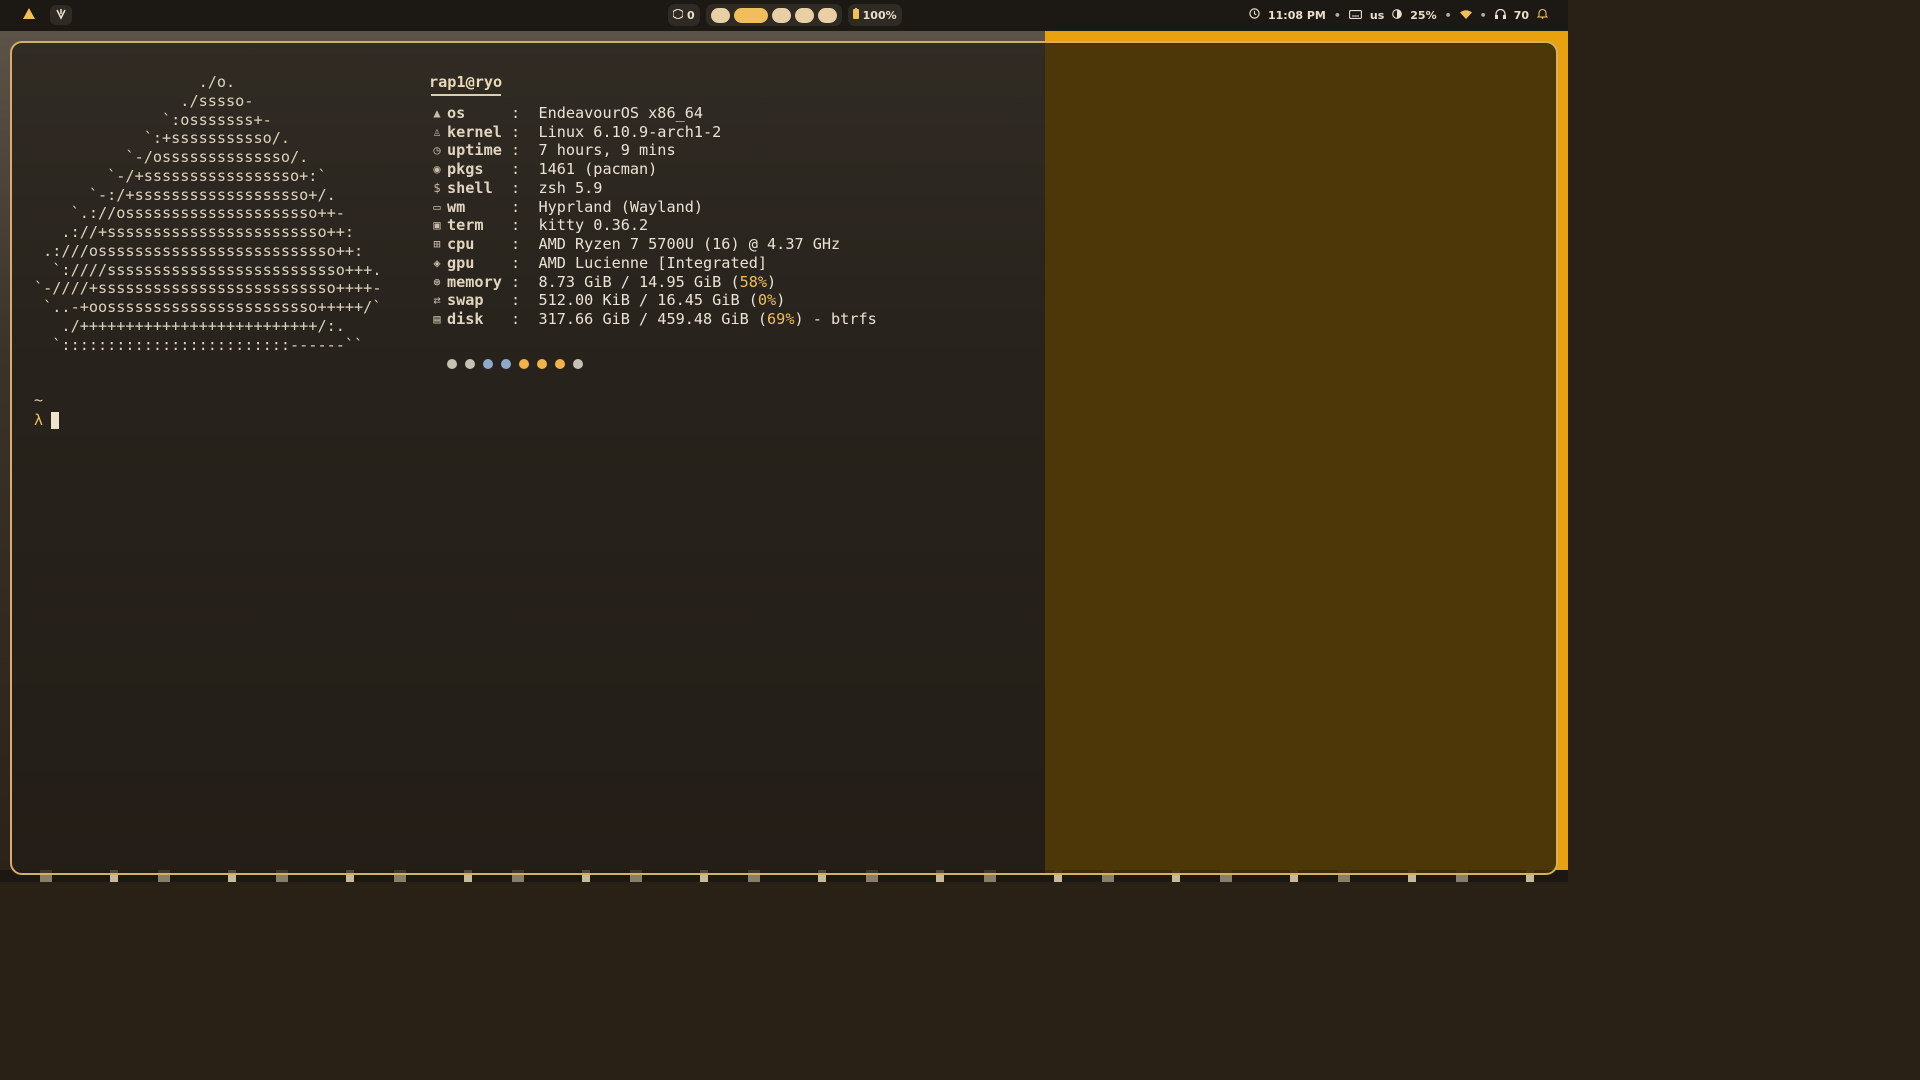  Describe the element at coordinates (437, 262) in the screenshot. I see `gpu-icon: ◈` at that location.